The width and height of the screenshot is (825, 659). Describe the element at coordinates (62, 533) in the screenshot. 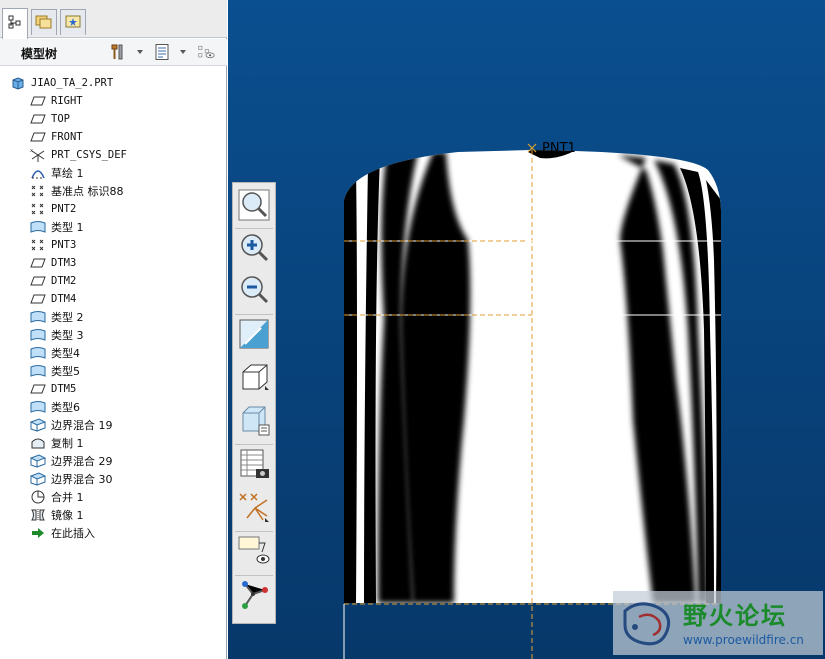

I see `tree-item-insert-here: 在此插入` at that location.